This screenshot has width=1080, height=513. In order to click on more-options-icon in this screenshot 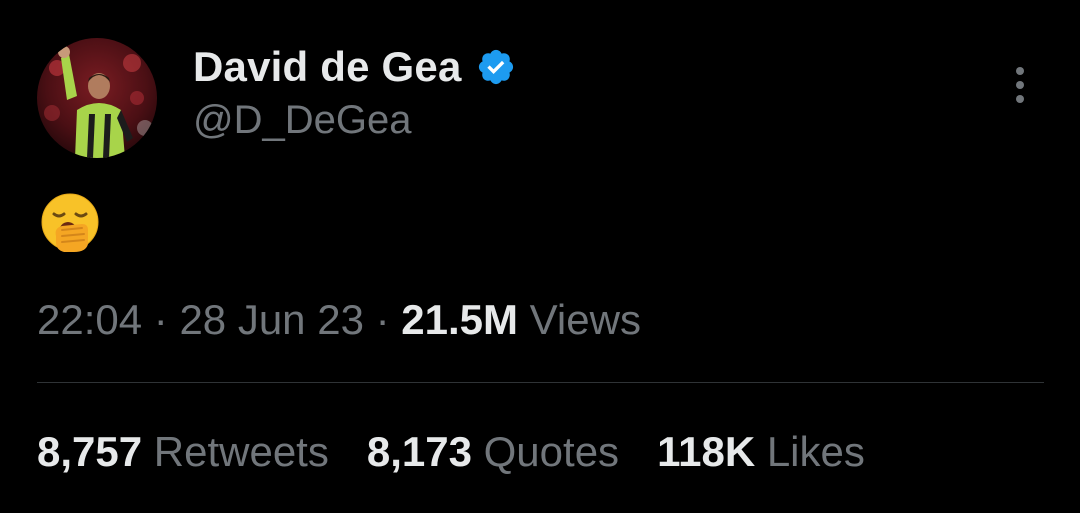, I will do `click(1020, 86)`.